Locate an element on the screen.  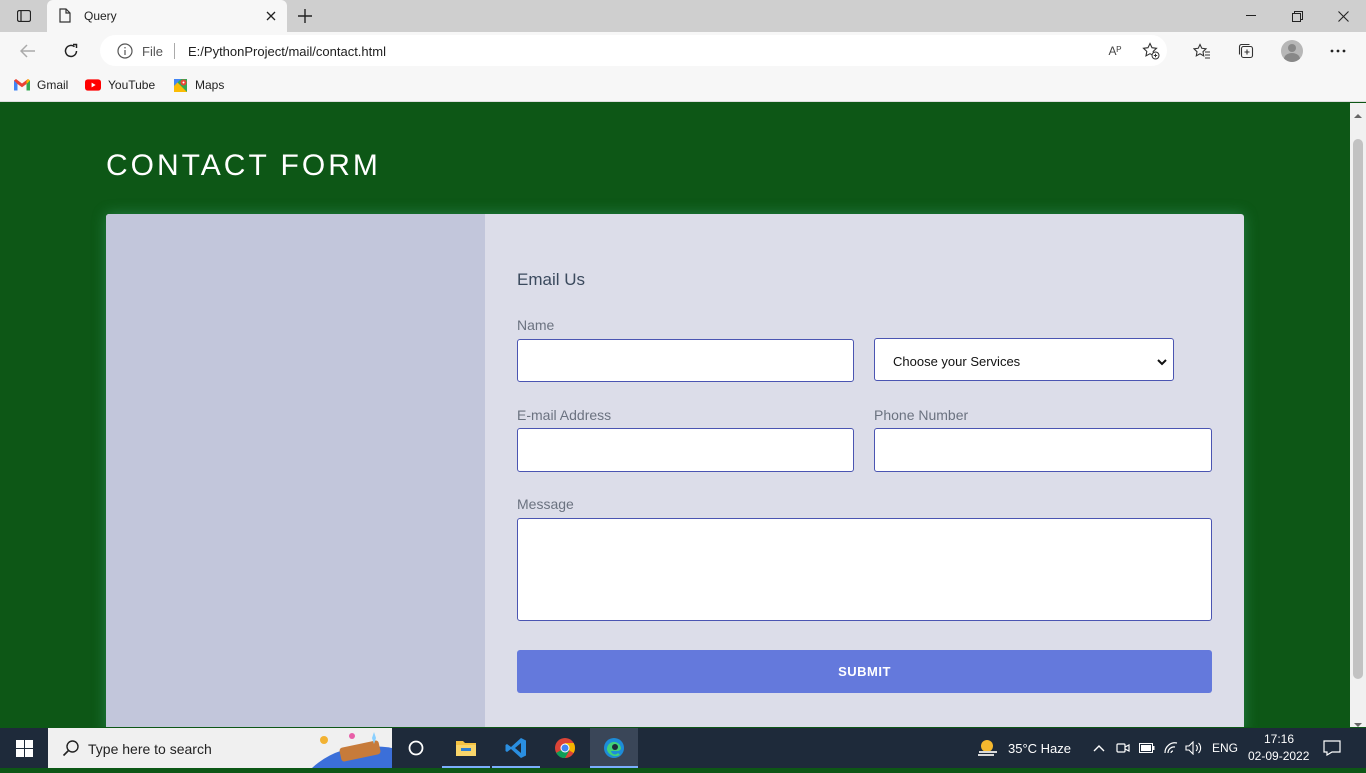
bookmark-maps: Maps is located at coordinates (198, 85).